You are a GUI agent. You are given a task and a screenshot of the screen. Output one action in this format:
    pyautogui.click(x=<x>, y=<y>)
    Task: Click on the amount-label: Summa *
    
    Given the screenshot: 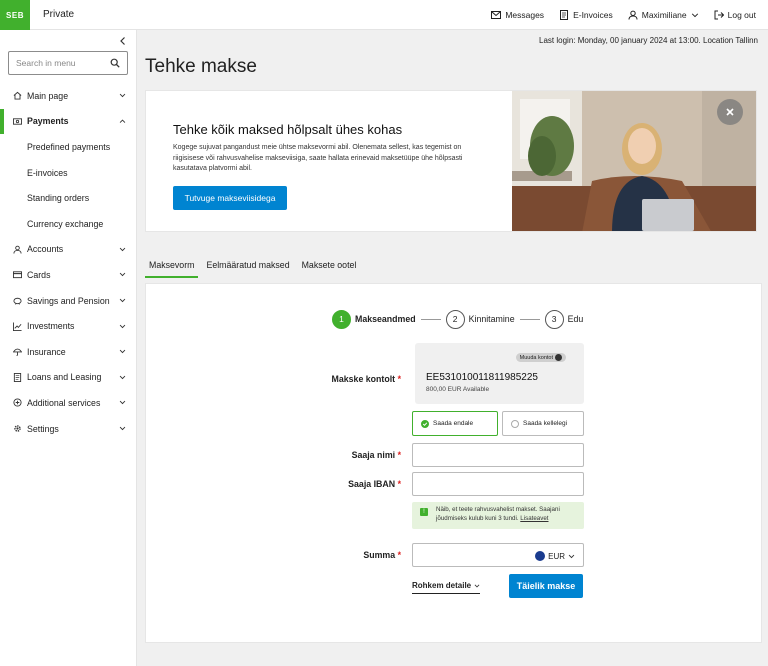 What is the action you would take?
    pyautogui.click(x=341, y=555)
    